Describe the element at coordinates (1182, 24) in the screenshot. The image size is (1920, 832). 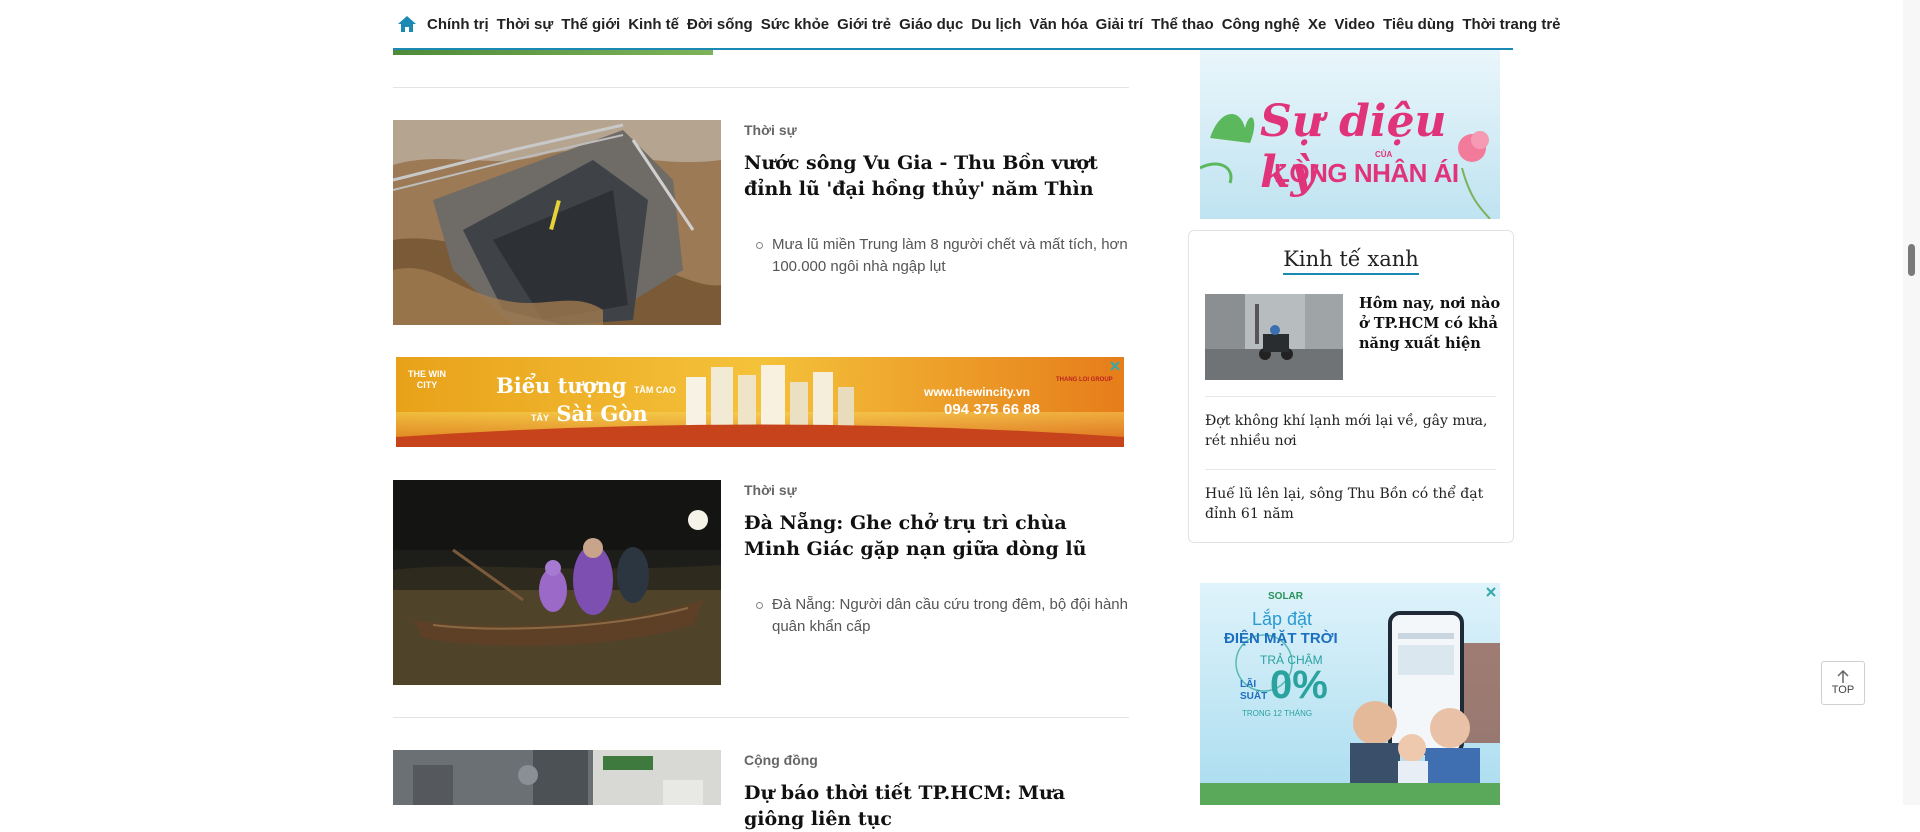
I see `nav-item: Thể thao` at that location.